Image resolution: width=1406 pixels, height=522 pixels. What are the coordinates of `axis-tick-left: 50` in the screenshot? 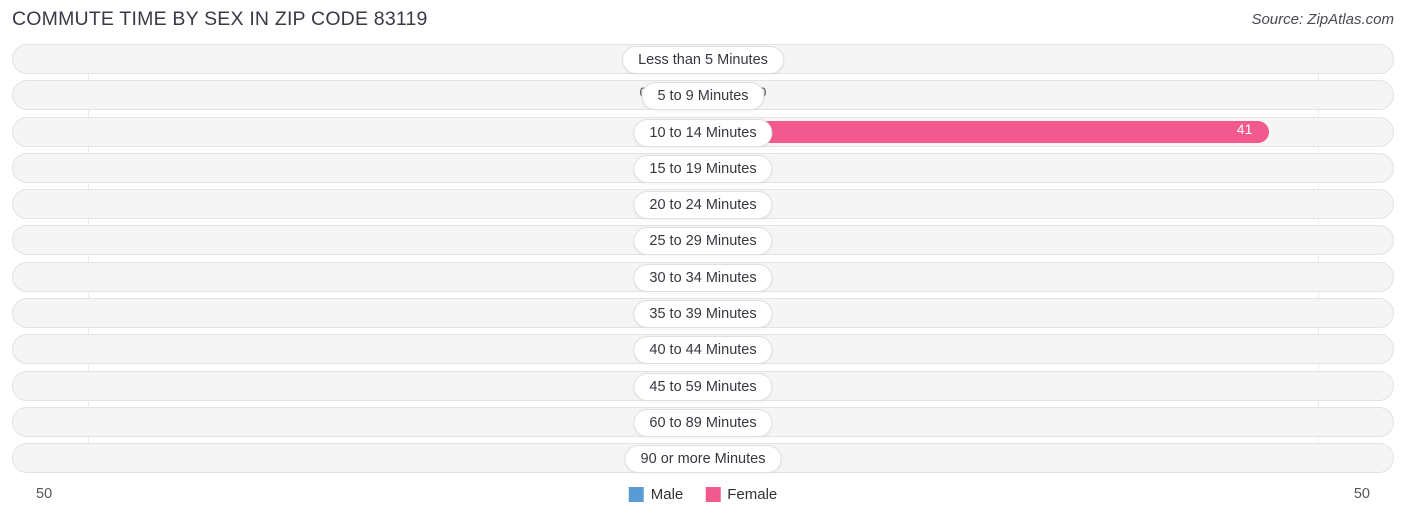 It's located at (44, 494).